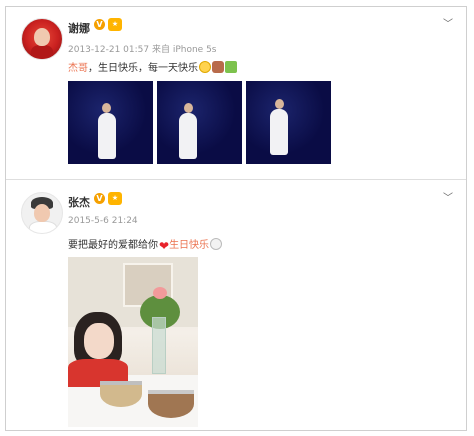 The image size is (474, 436). Describe the element at coordinates (99, 341) in the screenshot. I see `person-face` at that location.